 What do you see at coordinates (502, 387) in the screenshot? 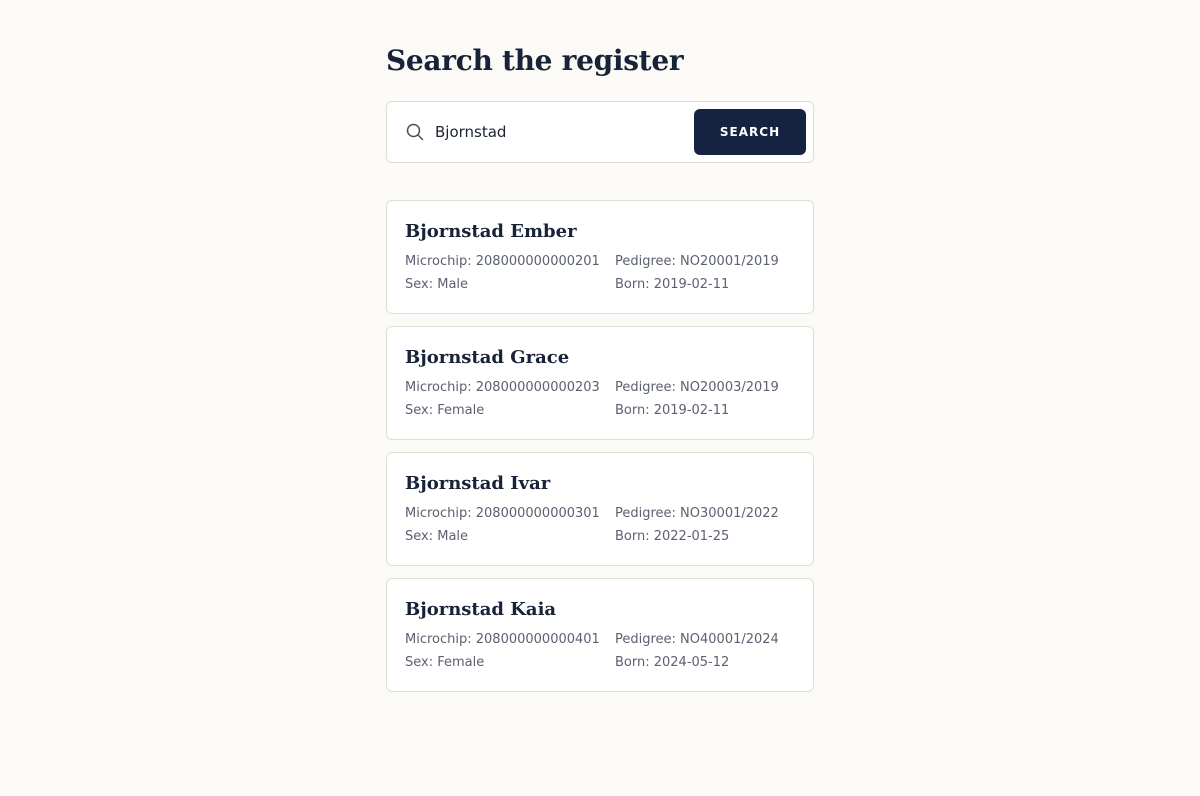
I see `microchip-field: Microchip: 208000000000203` at bounding box center [502, 387].